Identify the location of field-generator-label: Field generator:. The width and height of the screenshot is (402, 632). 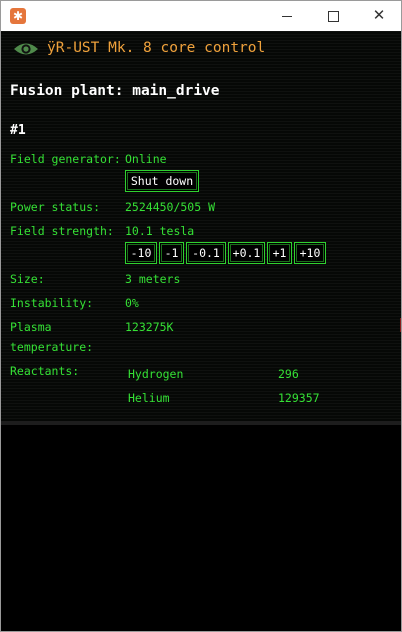
(65, 159).